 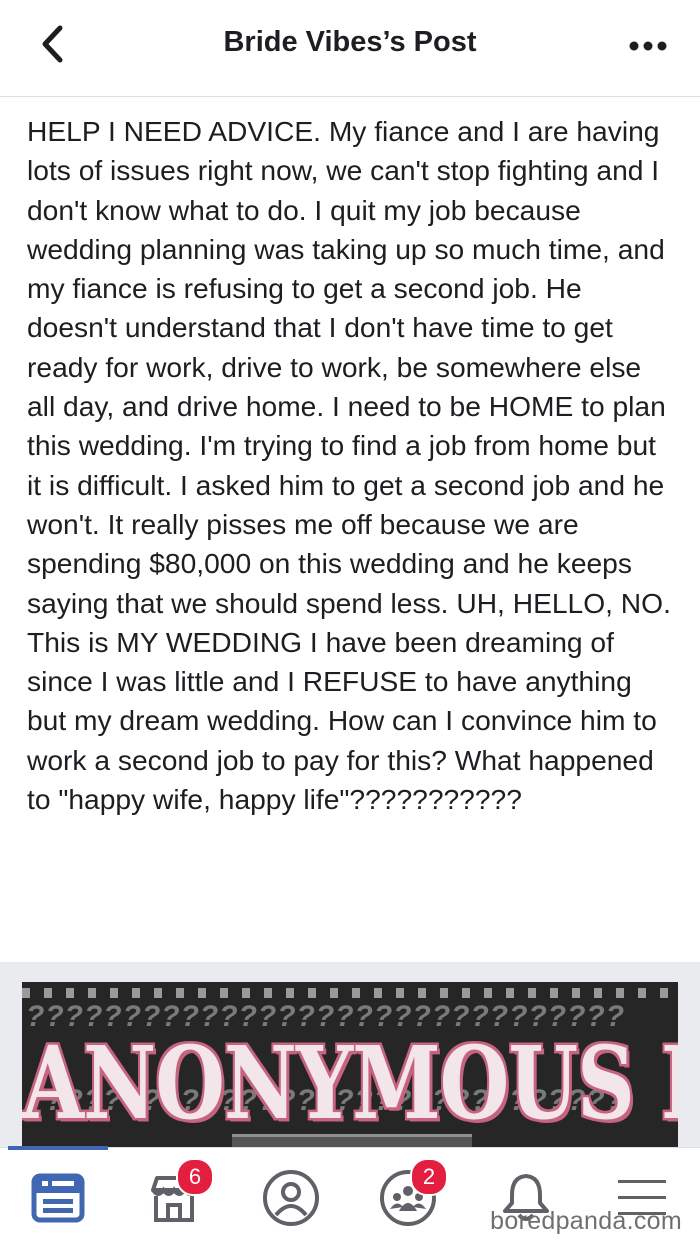 I want to click on watermark: boredpanda.com, so click(x=586, y=1221).